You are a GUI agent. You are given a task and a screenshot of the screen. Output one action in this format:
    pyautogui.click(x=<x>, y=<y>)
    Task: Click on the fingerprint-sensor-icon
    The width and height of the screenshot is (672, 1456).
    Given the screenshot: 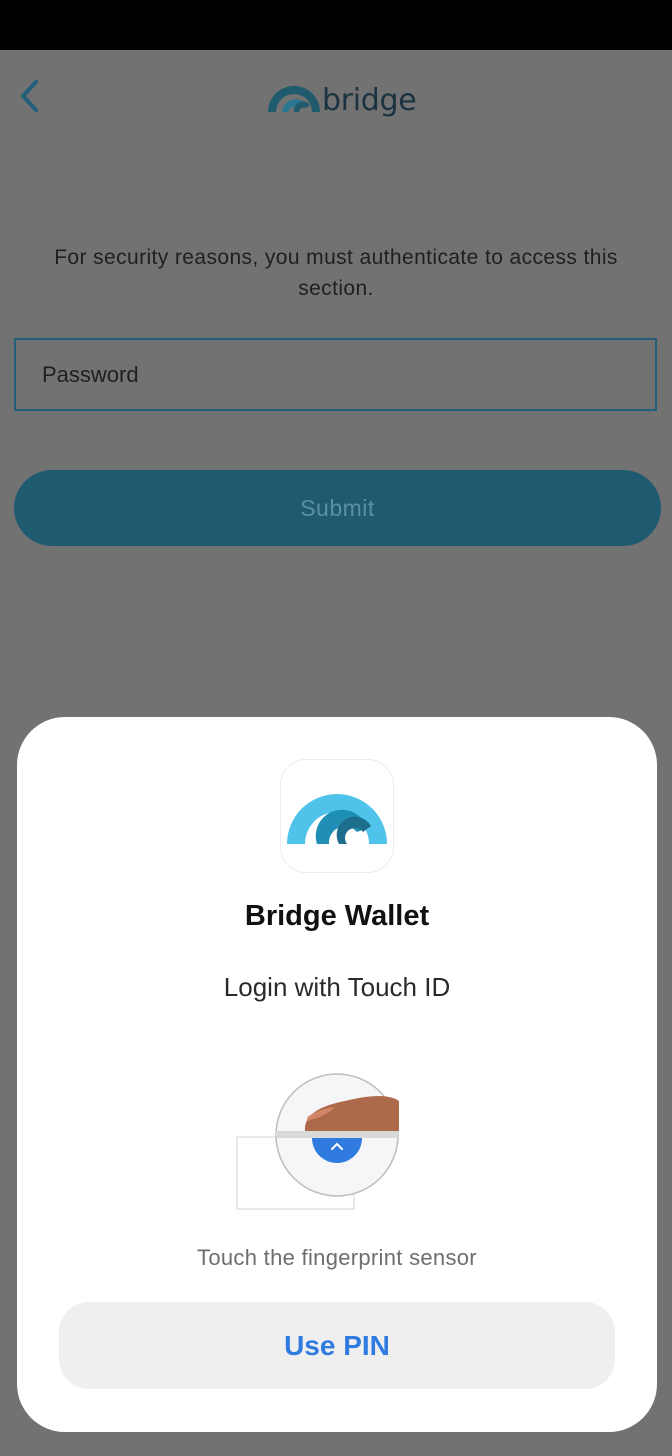 What is the action you would take?
    pyautogui.click(x=317, y=1141)
    